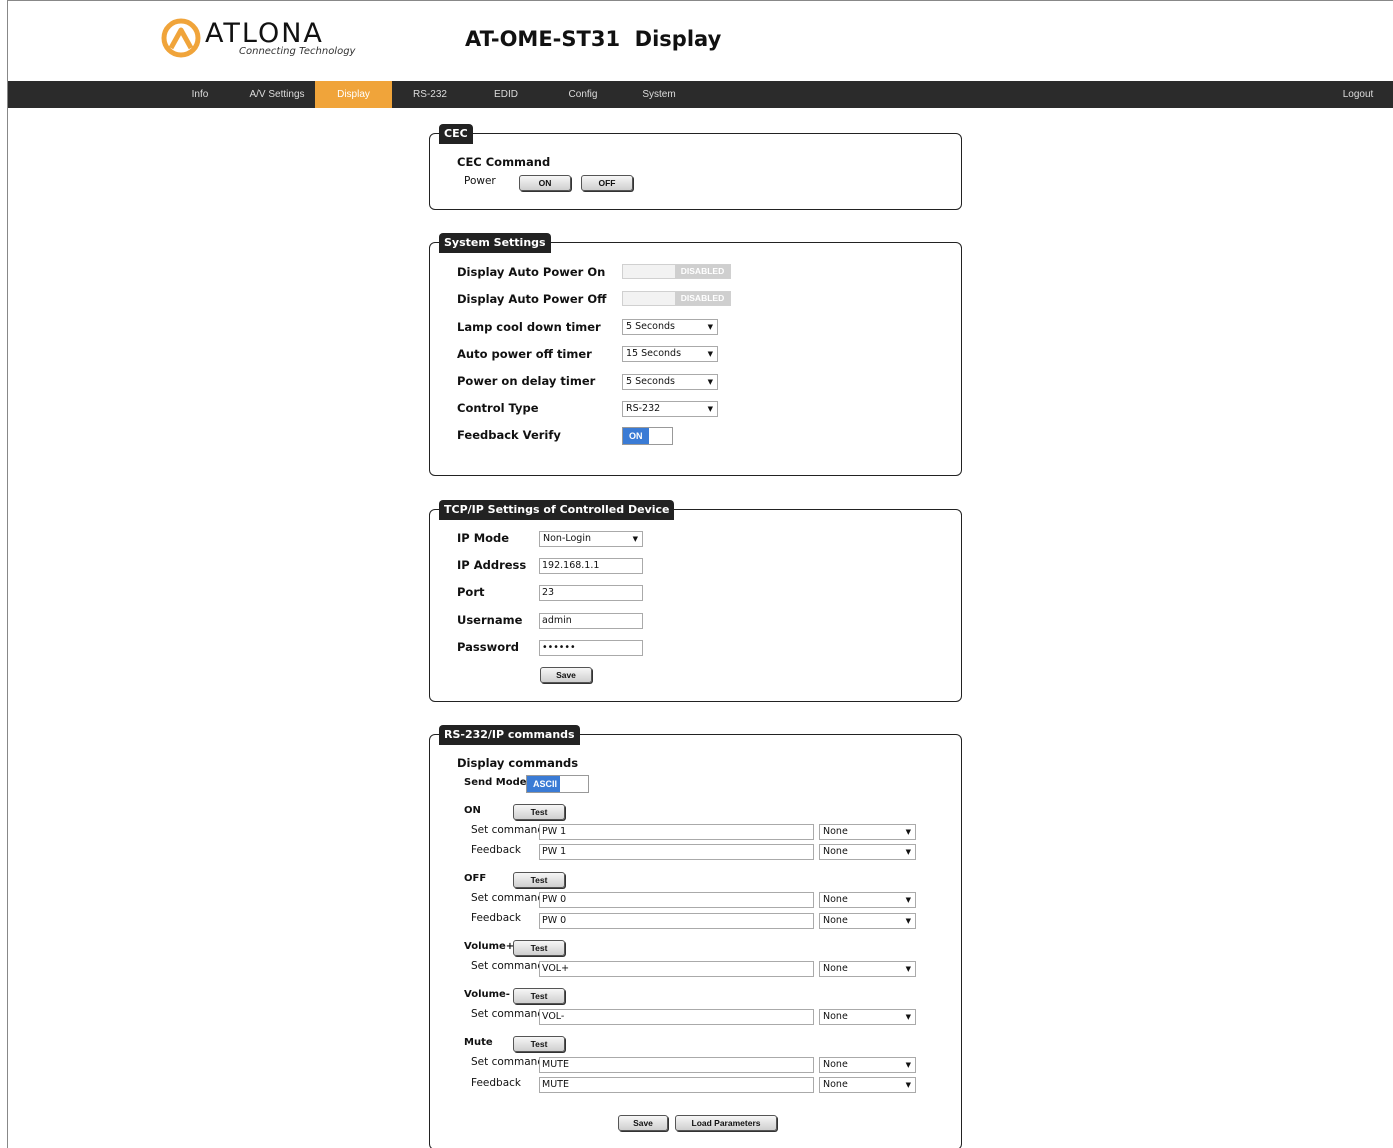 This screenshot has height=1148, width=1393. What do you see at coordinates (676, 921) in the screenshot?
I see `cmd-off-feedback-input: PW 0` at bounding box center [676, 921].